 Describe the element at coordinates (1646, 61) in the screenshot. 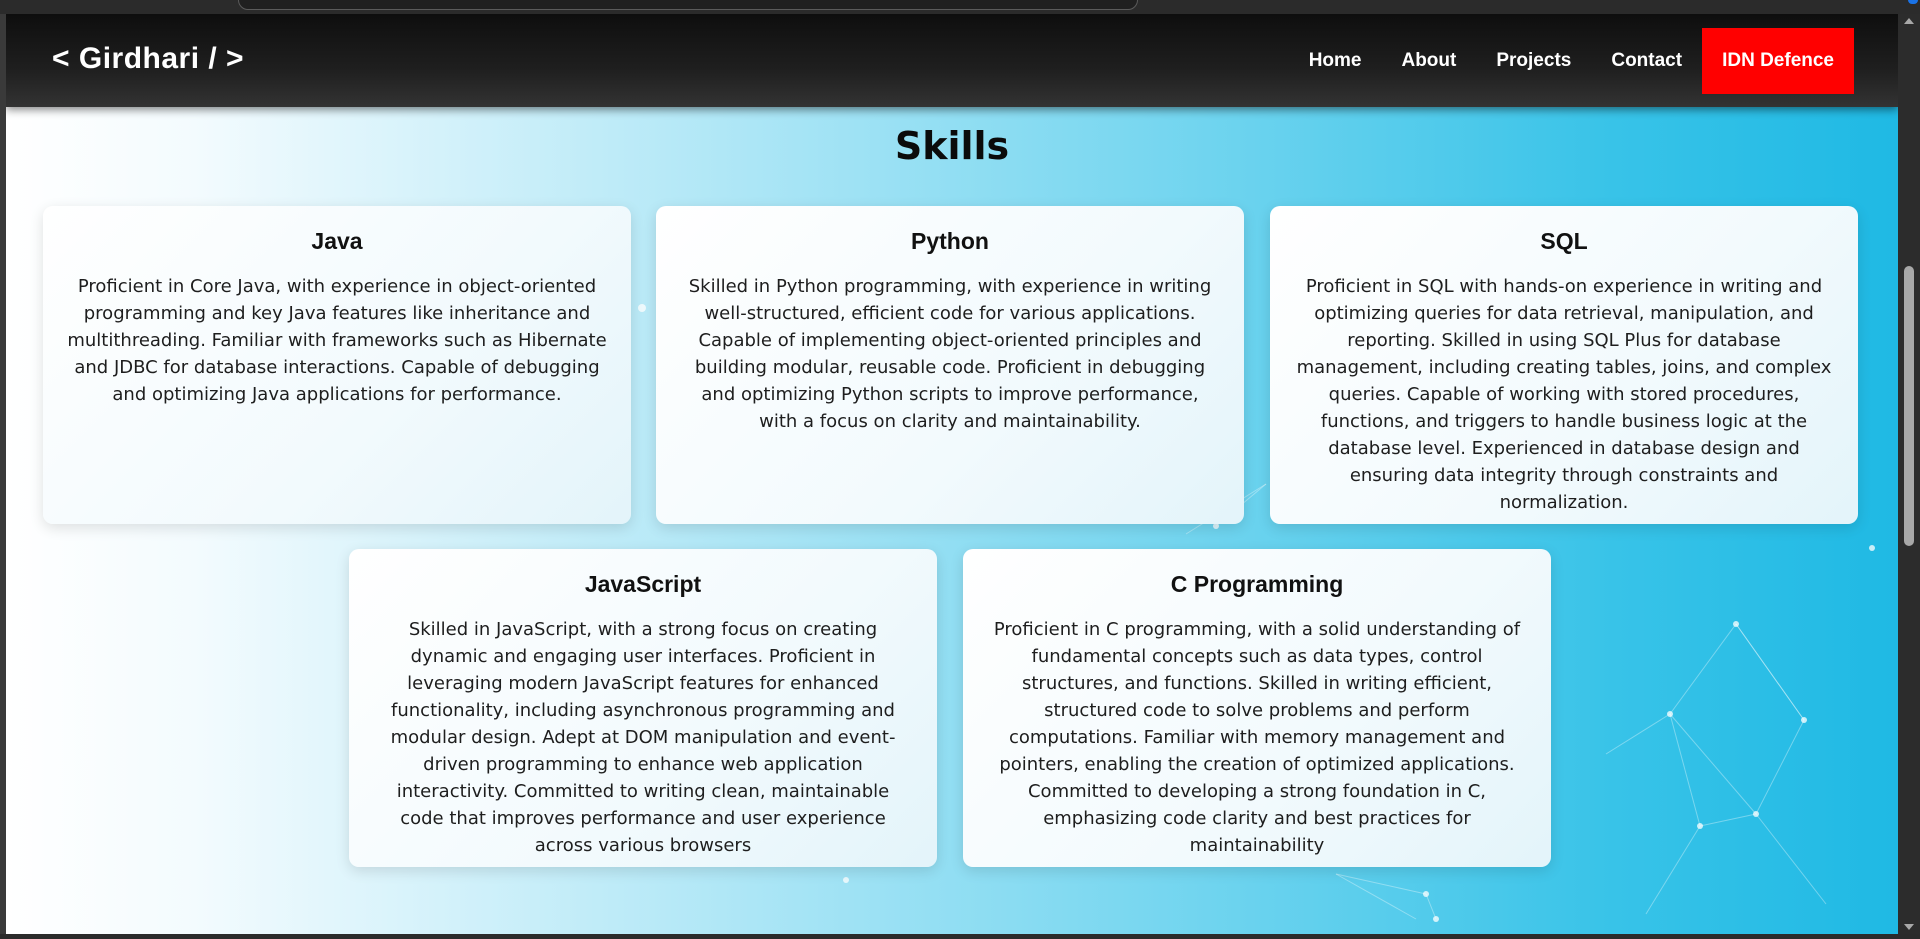

I see `nav-link-contact: Contact` at that location.